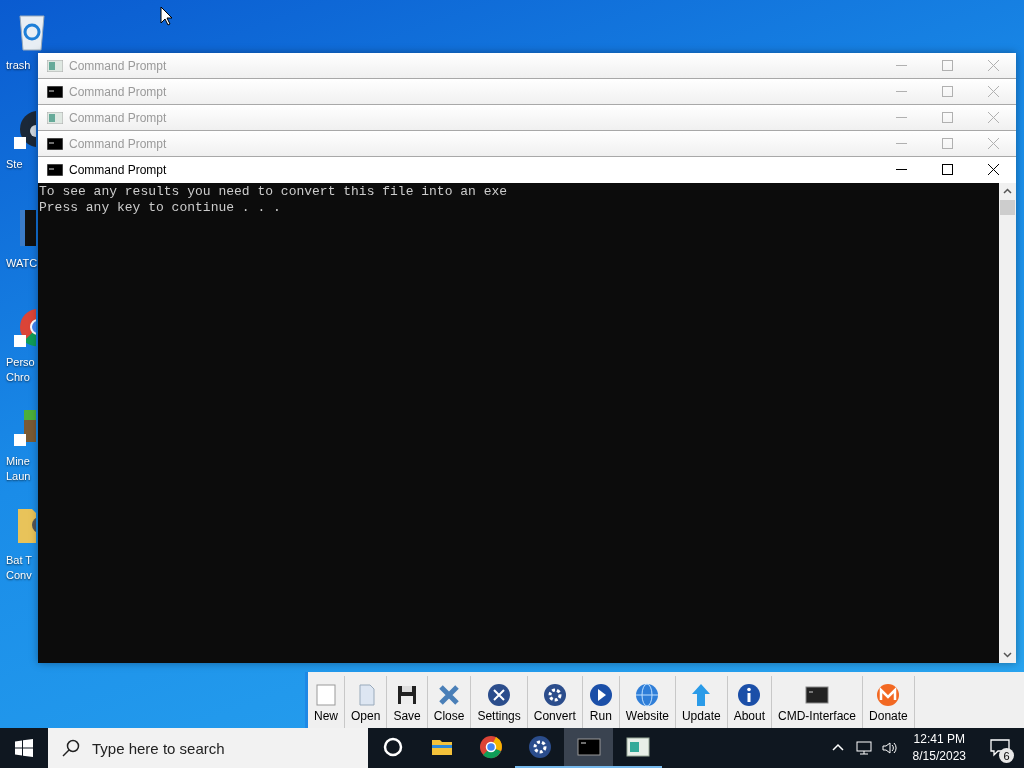 This screenshot has width=1024, height=768. Describe the element at coordinates (889, 748) in the screenshot. I see `speaker-icon` at that location.